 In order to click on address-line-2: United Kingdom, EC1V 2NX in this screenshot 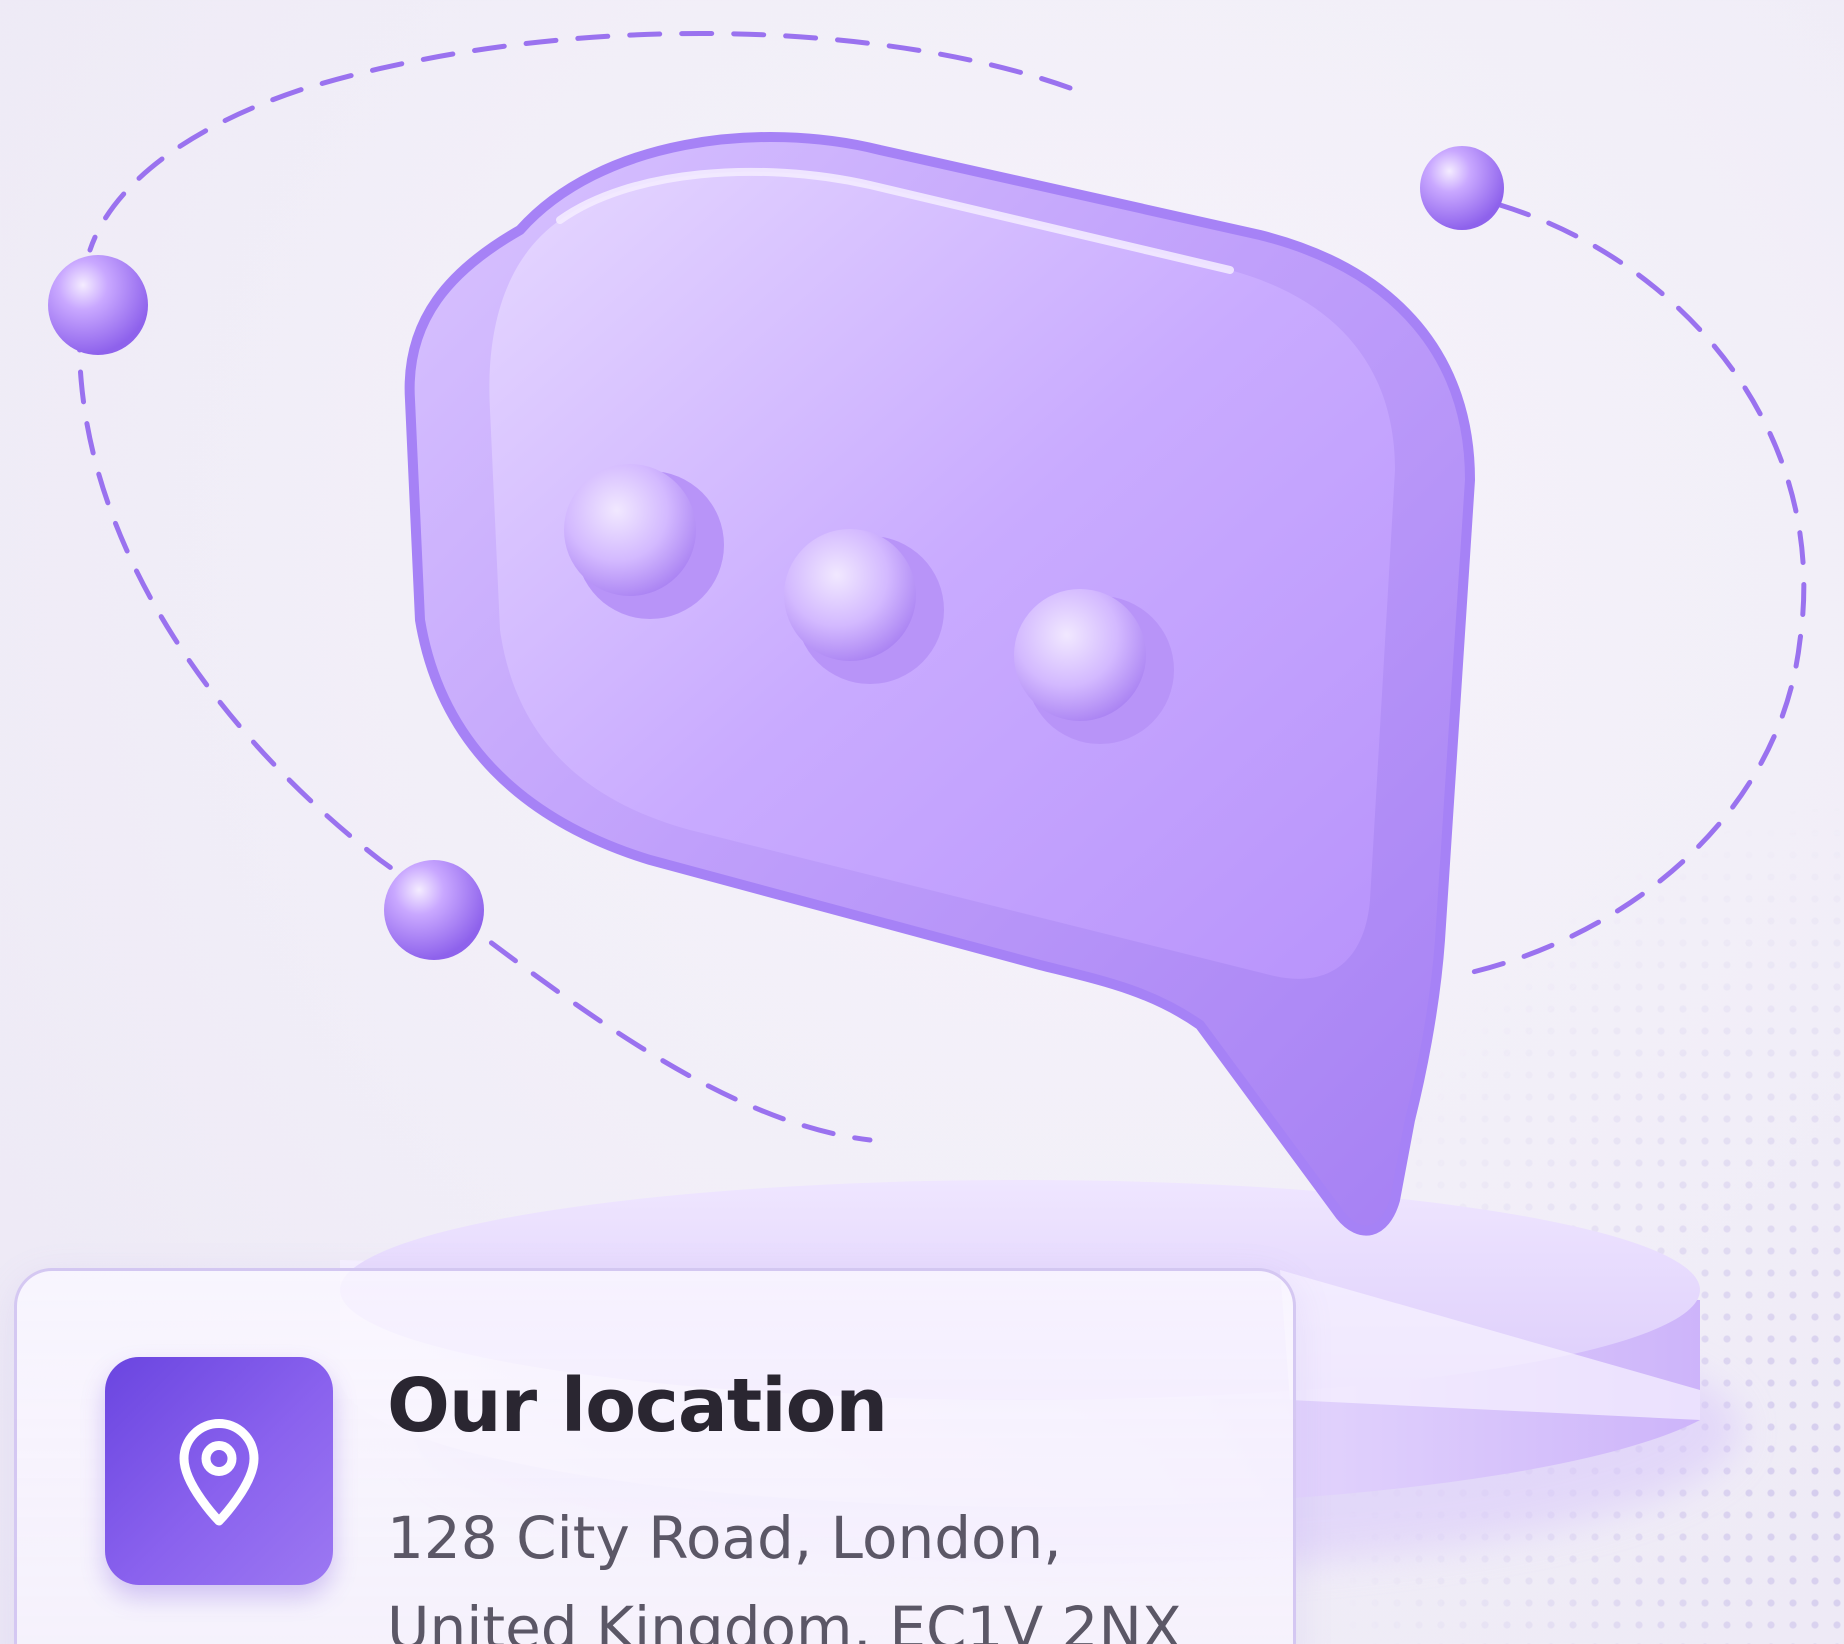, I will do `click(784, 1619)`.